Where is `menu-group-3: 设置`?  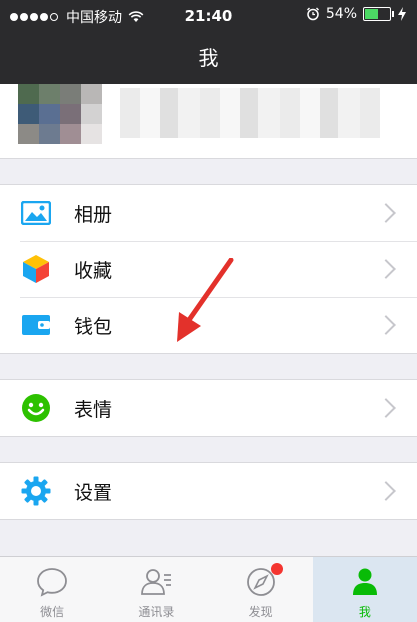 menu-group-3: 设置 is located at coordinates (208, 491).